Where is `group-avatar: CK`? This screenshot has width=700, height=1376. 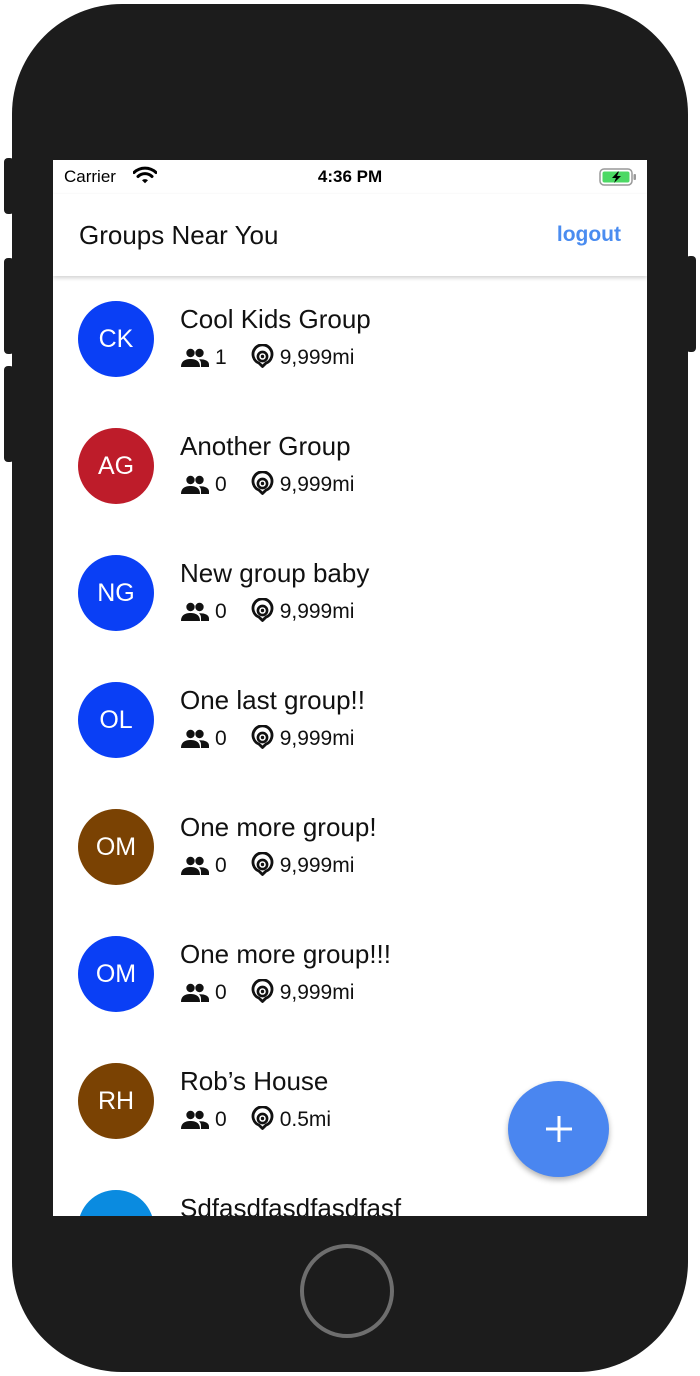
group-avatar: CK is located at coordinates (116, 339).